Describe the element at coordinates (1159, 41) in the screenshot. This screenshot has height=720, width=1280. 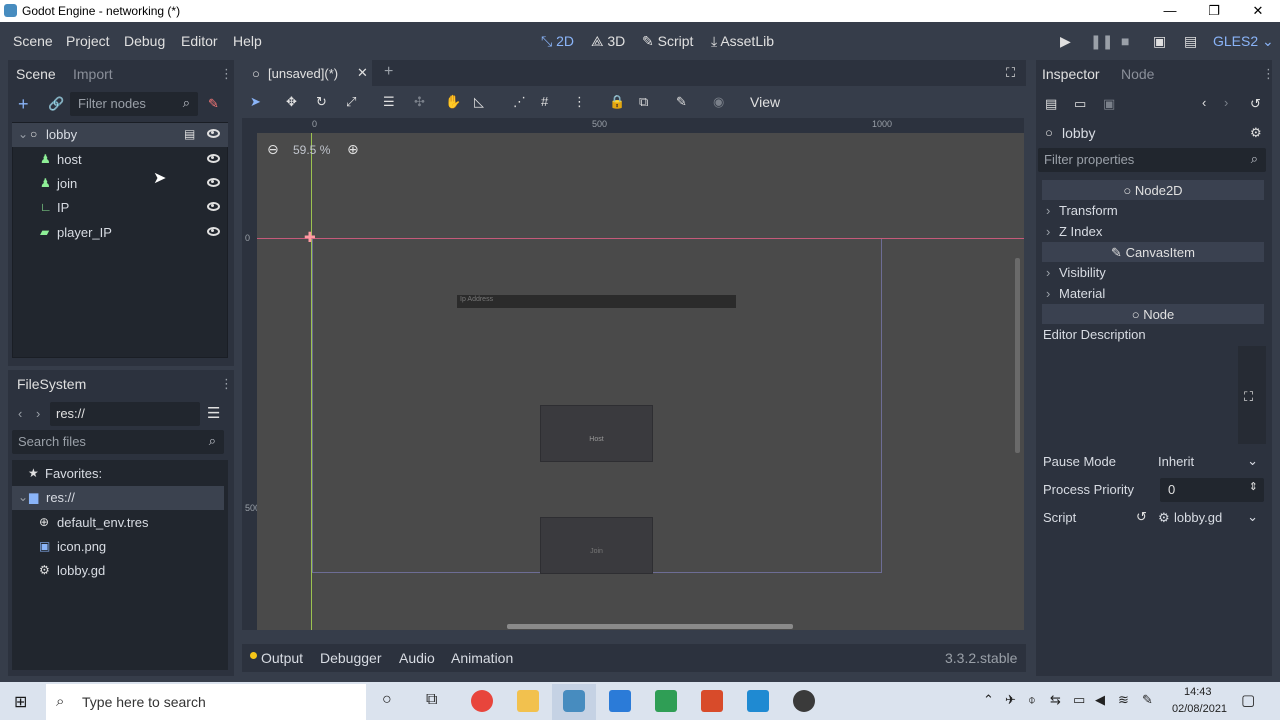
I see `play-scene-icon: ▣` at that location.